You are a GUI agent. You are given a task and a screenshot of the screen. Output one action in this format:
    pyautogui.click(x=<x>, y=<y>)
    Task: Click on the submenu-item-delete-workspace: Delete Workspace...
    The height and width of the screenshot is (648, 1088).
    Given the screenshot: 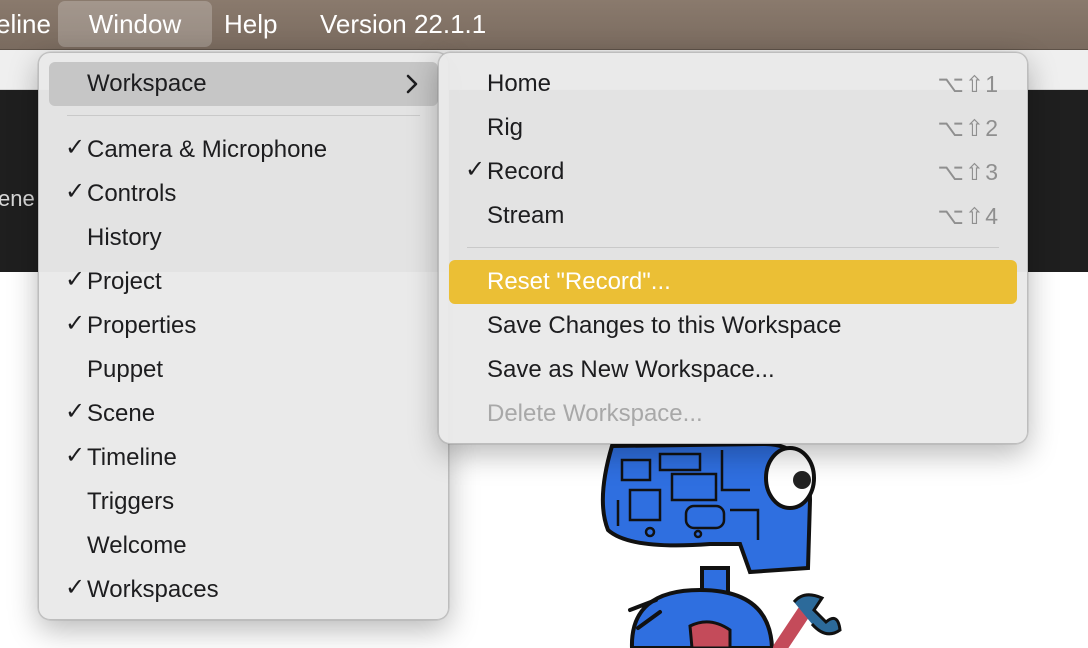 What is the action you would take?
    pyautogui.click(x=733, y=414)
    